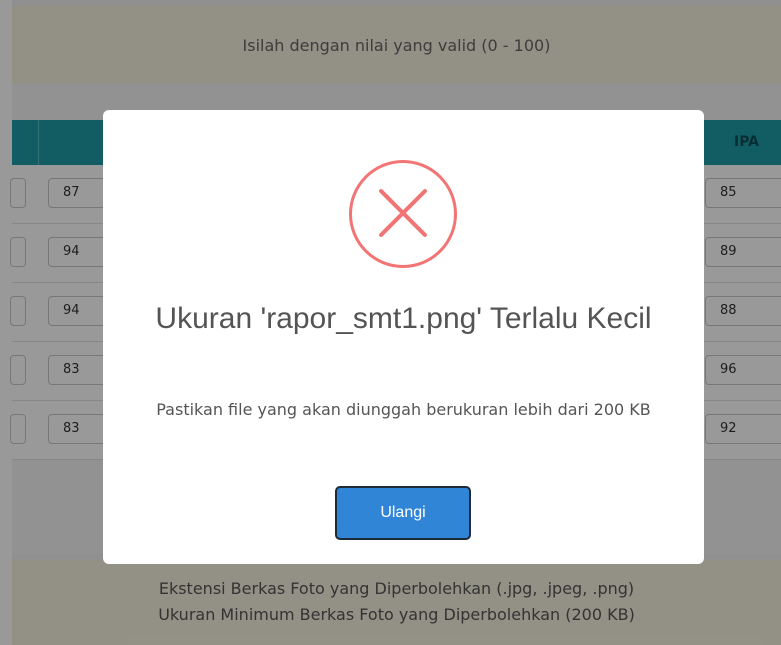  Describe the element at coordinates (403, 318) in the screenshot. I see `dialog-title: Ukuran 'rapor_smt1.png' Terlalu Kecil` at that location.